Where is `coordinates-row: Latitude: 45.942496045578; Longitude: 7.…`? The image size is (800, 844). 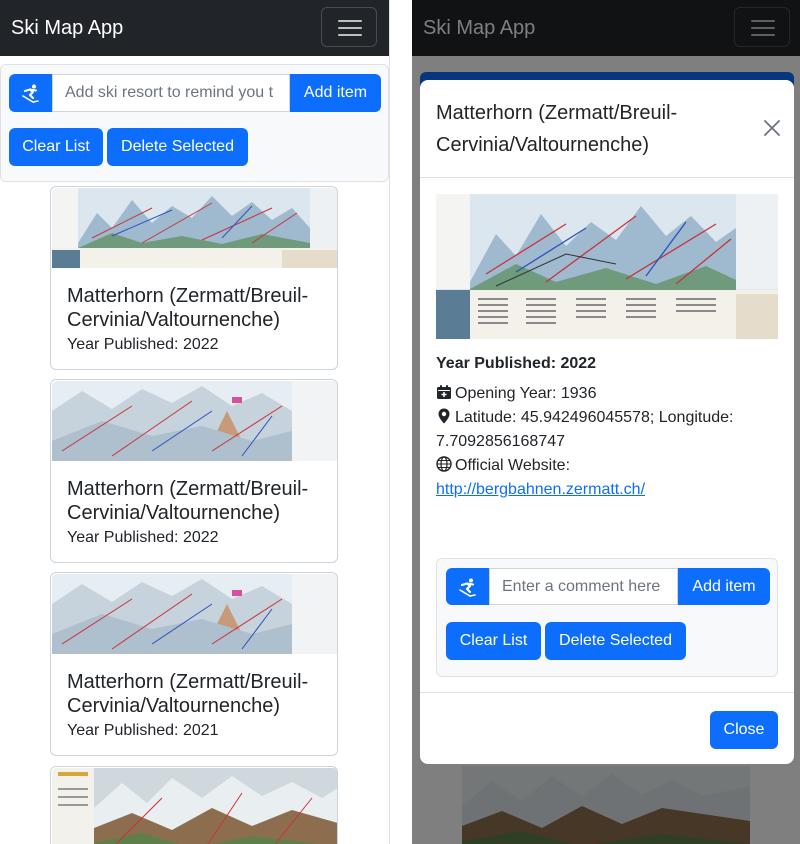
coordinates-row: Latitude: 45.942496045578; Longitude: 7.… is located at coordinates (601, 430).